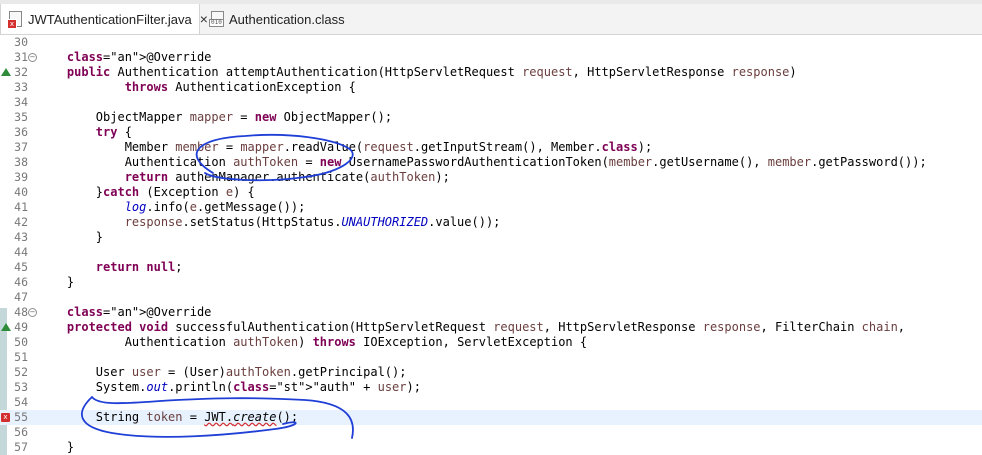  Describe the element at coordinates (21, 267) in the screenshot. I see `line-number: 45` at that location.